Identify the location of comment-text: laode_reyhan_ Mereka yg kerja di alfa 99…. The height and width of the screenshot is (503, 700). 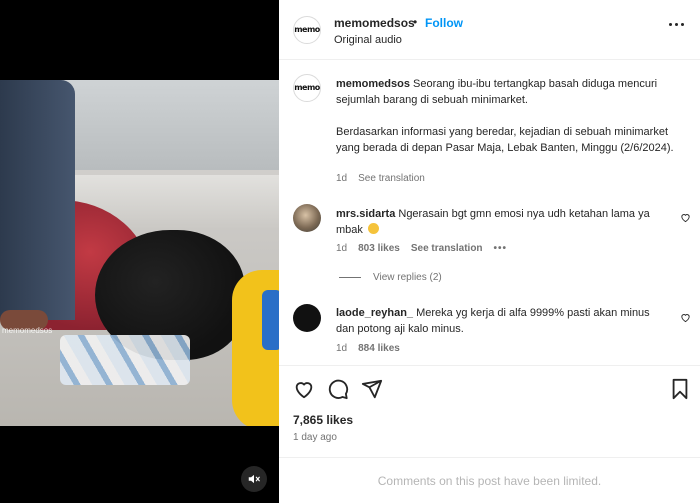
(501, 321).